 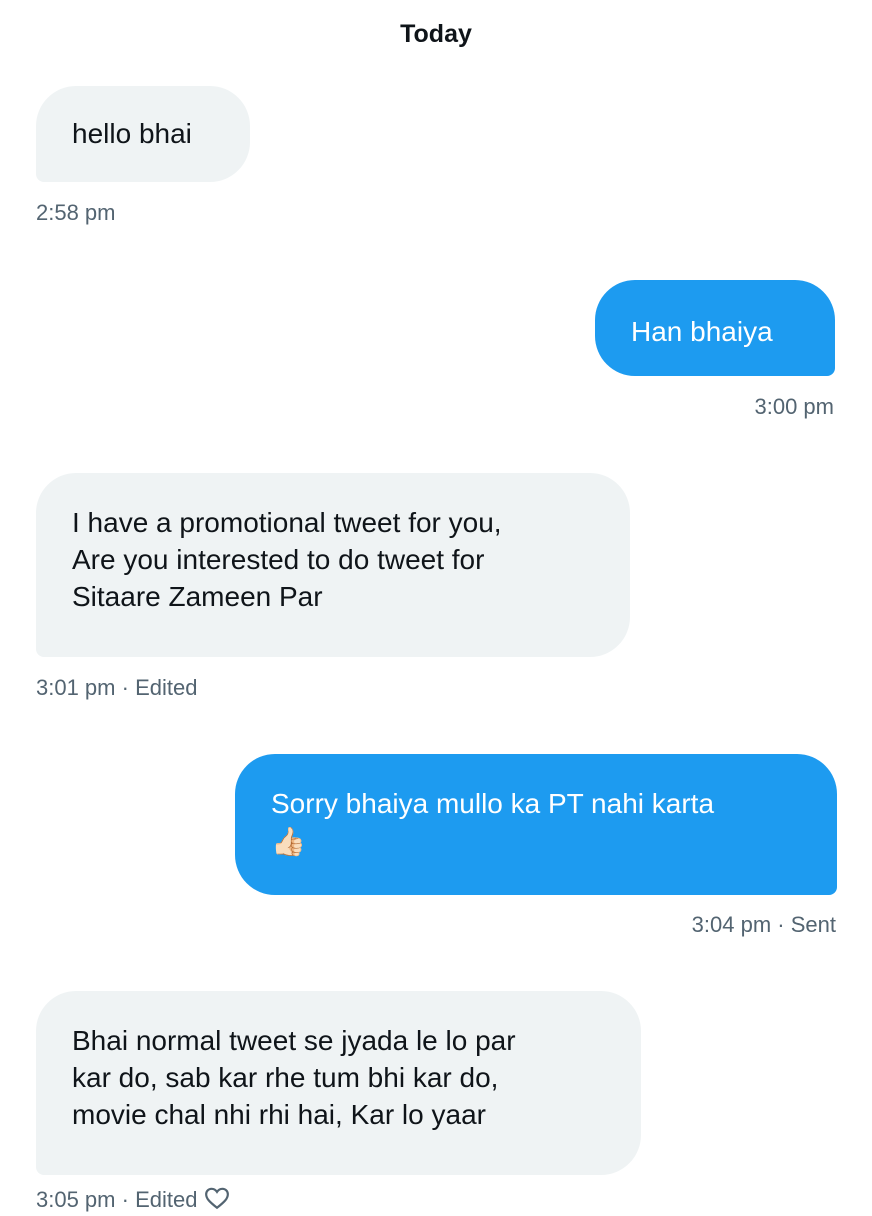 I want to click on message-text-line: Are you interested to do tweet for, so click(x=278, y=559).